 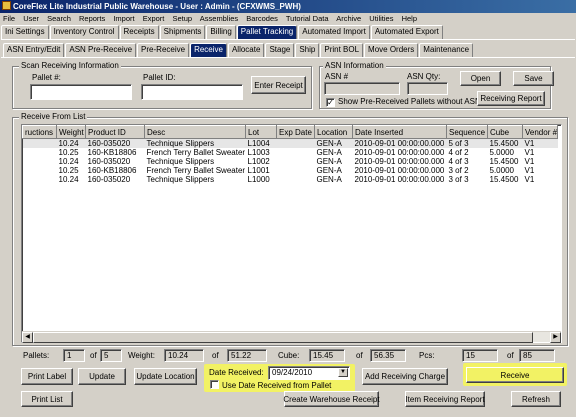 What do you see at coordinates (27, 337) in the screenshot?
I see `scroll-left-icon: ◀` at bounding box center [27, 337].